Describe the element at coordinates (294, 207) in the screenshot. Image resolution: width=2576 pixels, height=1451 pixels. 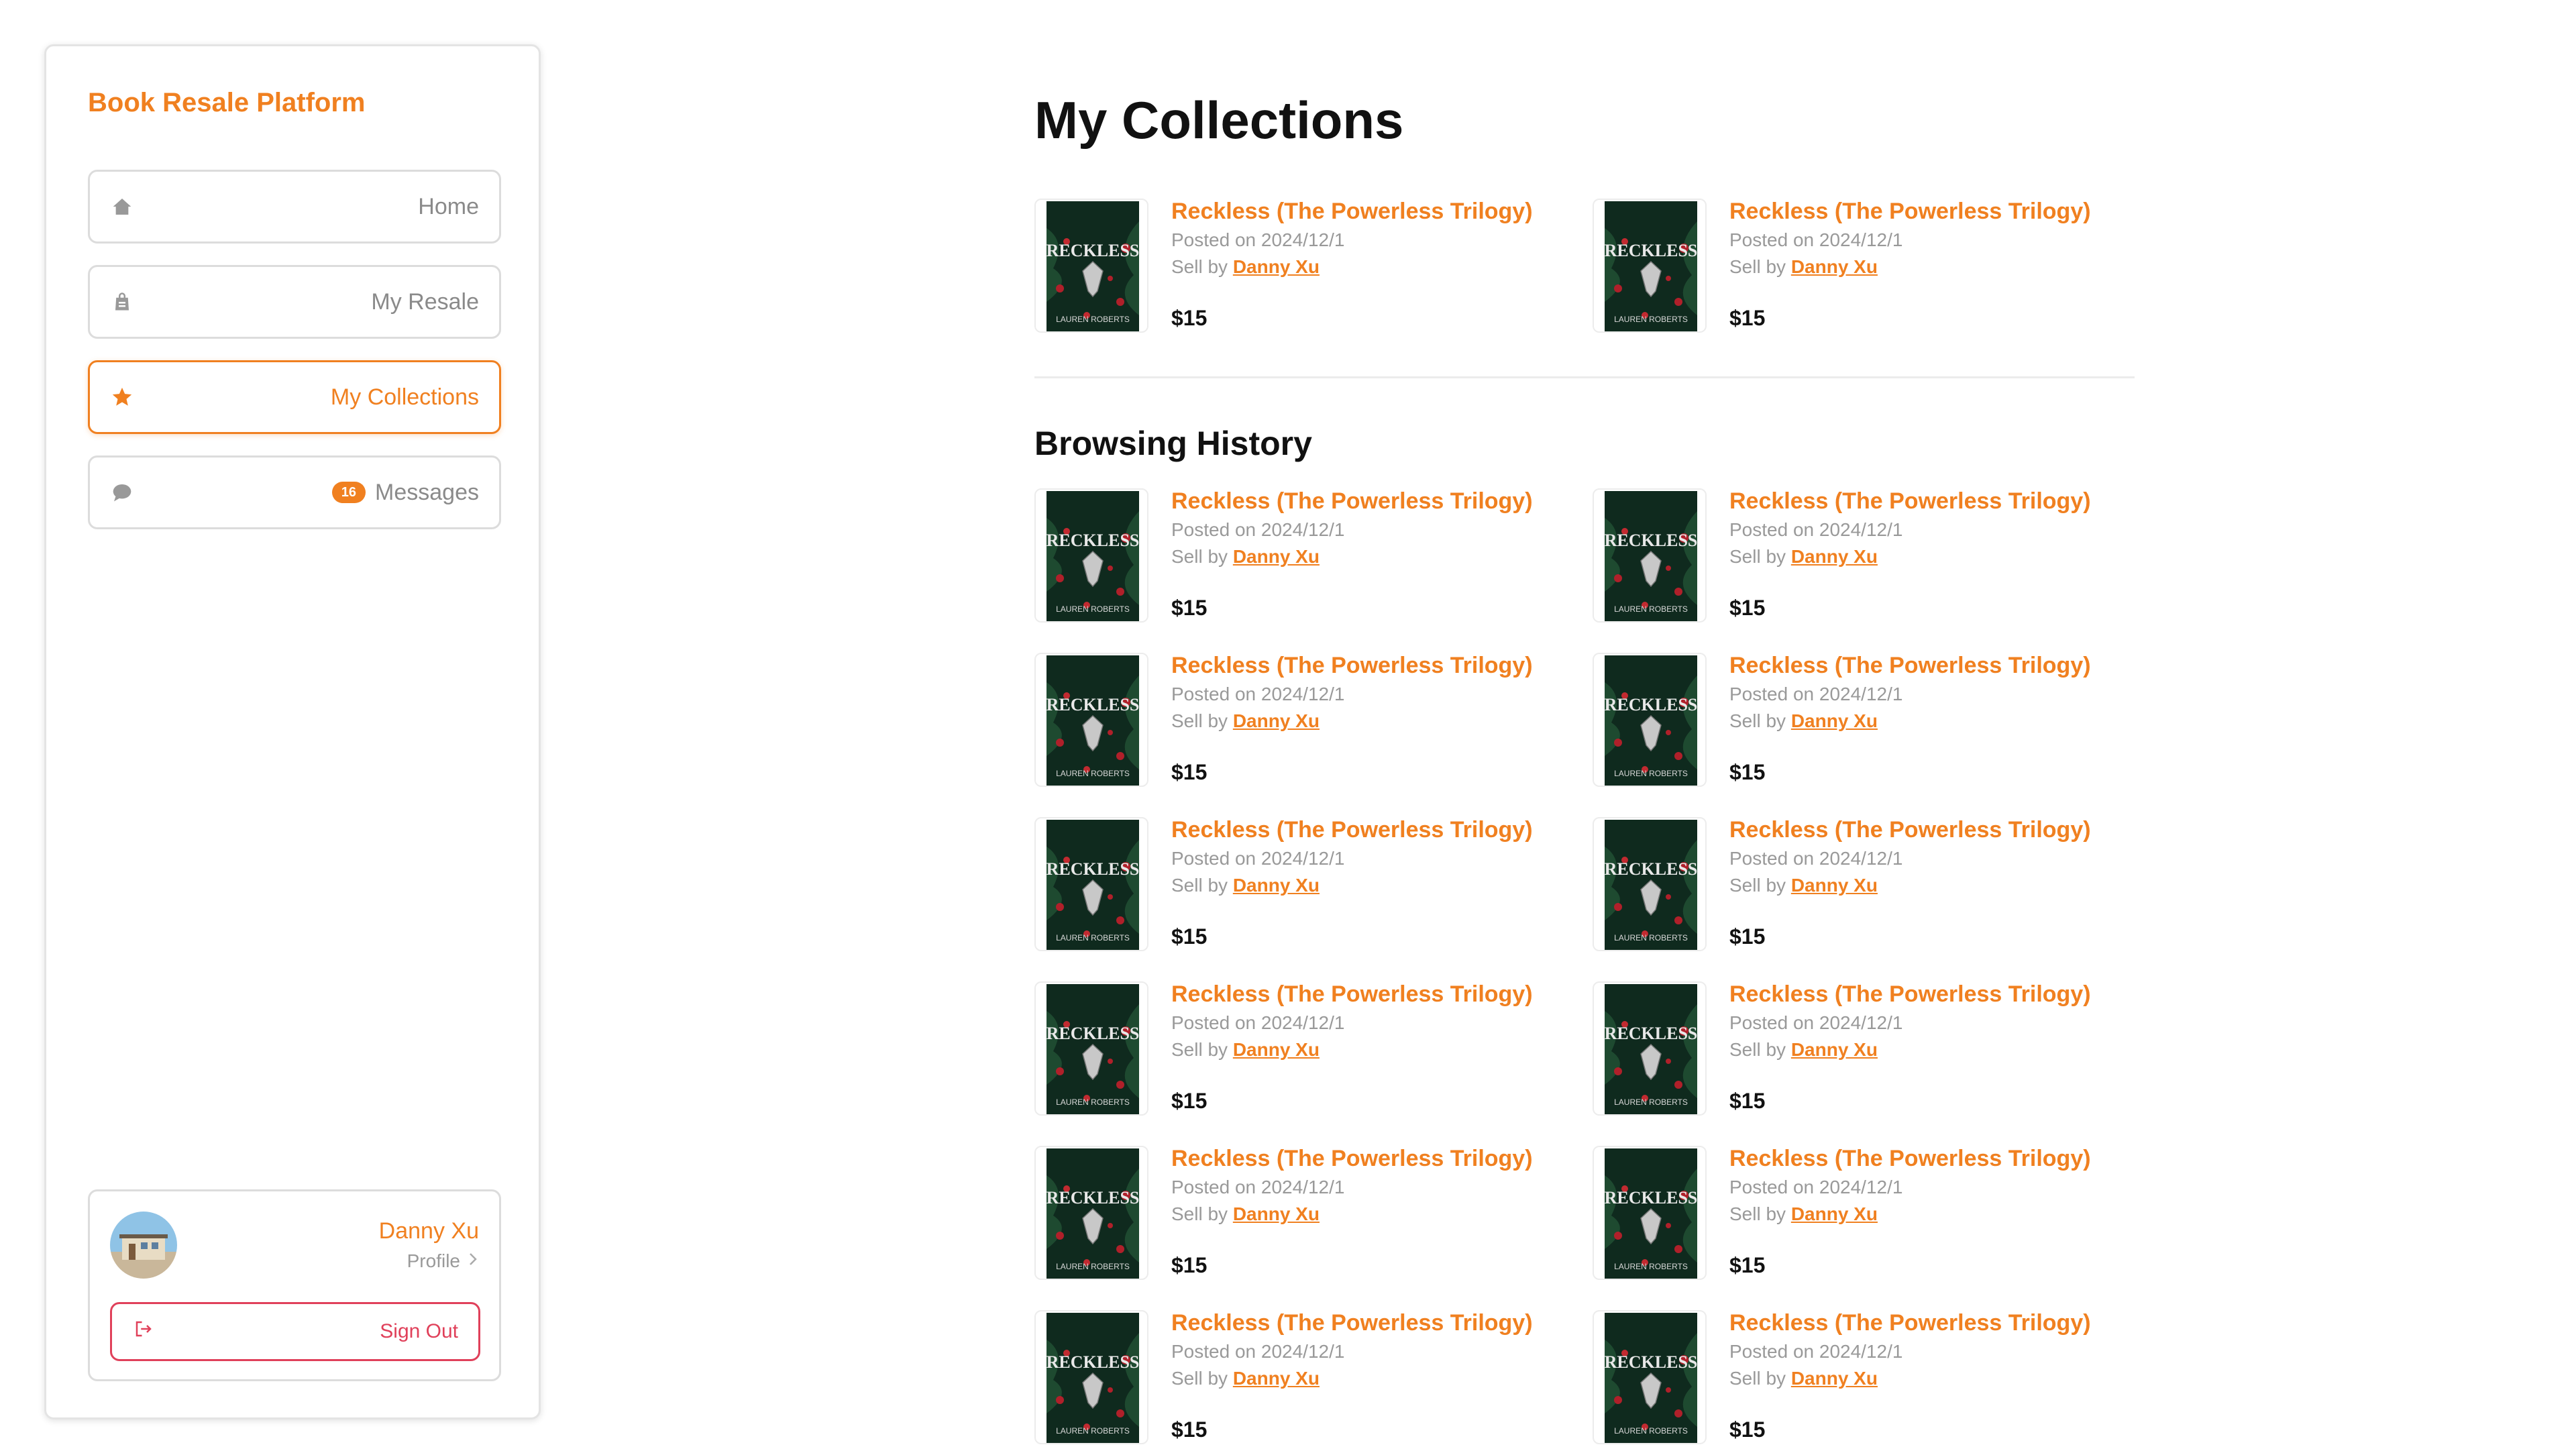
I see `nav-item-home: Home` at that location.